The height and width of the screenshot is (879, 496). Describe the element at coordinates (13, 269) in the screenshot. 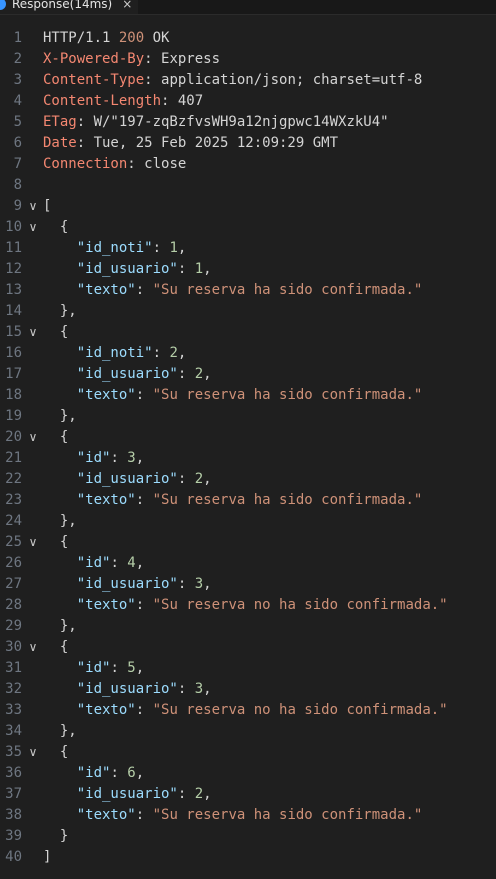

I see `line-number: 12` at that location.